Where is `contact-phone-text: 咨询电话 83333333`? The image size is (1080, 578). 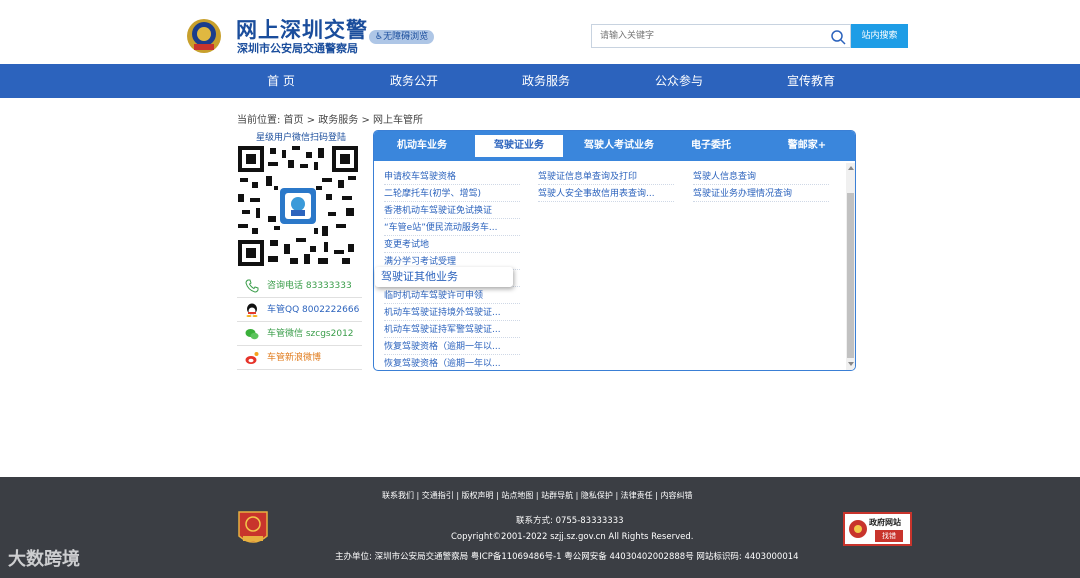 contact-phone-text: 咨询电话 83333333 is located at coordinates (309, 286).